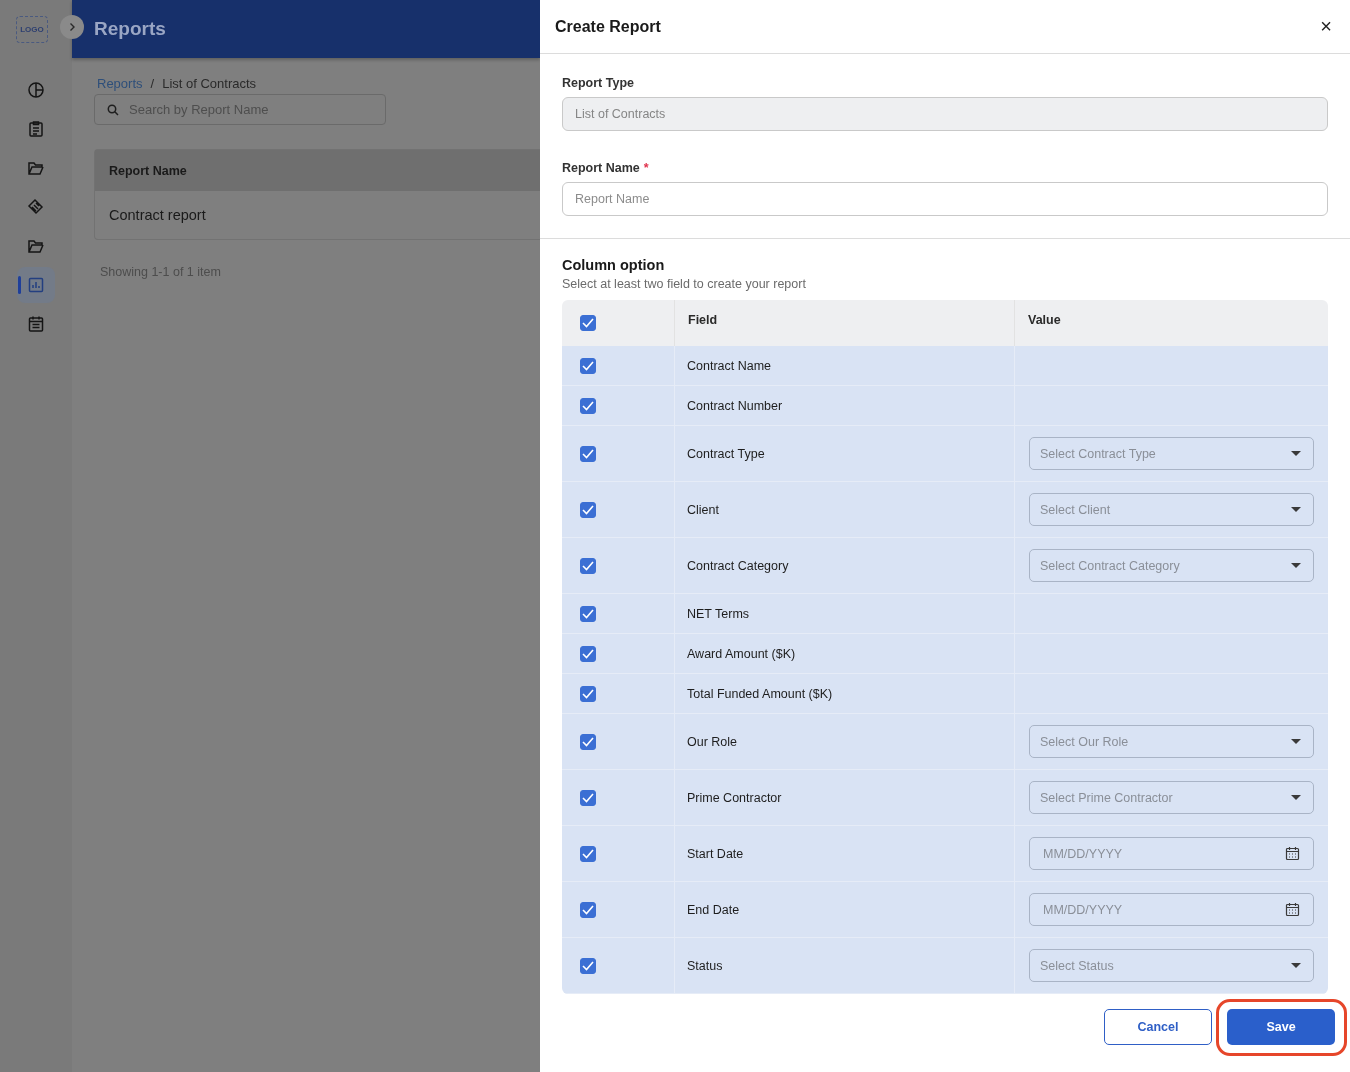  I want to click on sidebar-item, so click(36, 285).